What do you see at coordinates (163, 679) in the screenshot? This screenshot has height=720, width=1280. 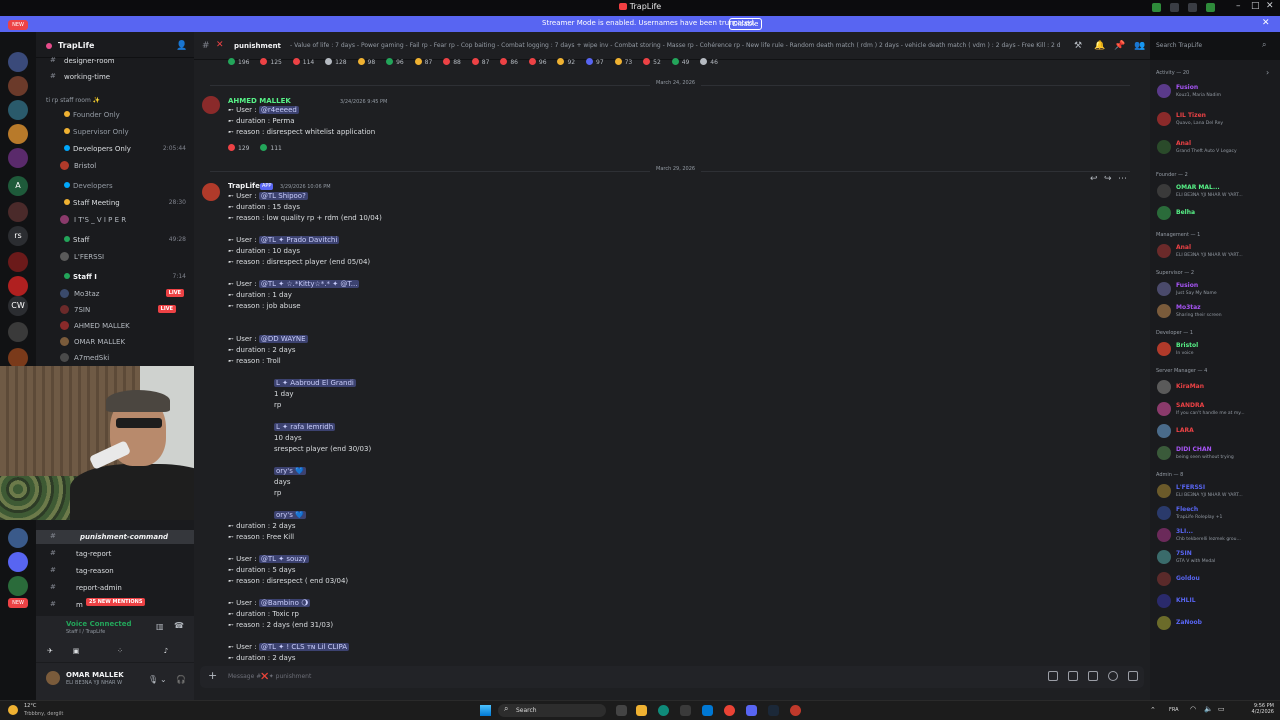 I see `chevron-down-icon: ⌄` at bounding box center [163, 679].